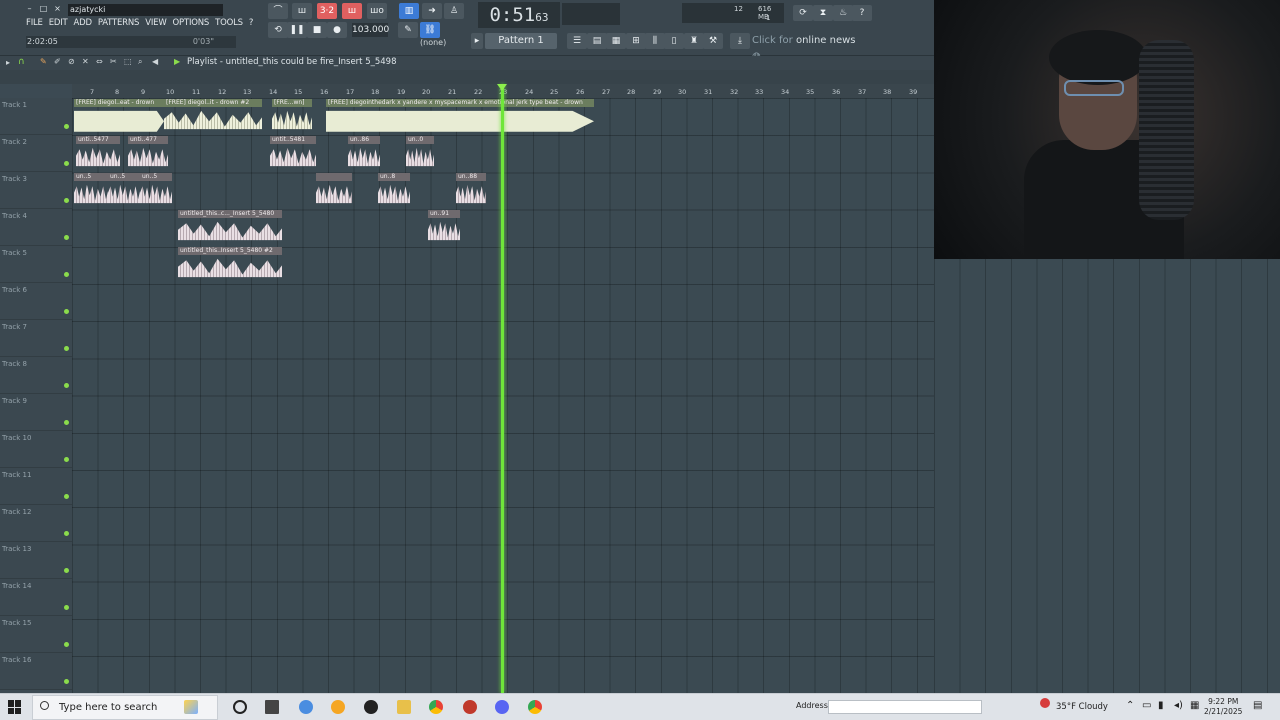 The height and width of the screenshot is (720, 1280). What do you see at coordinates (36, 153) in the screenshot?
I see `track-header: Track 2` at bounding box center [36, 153].